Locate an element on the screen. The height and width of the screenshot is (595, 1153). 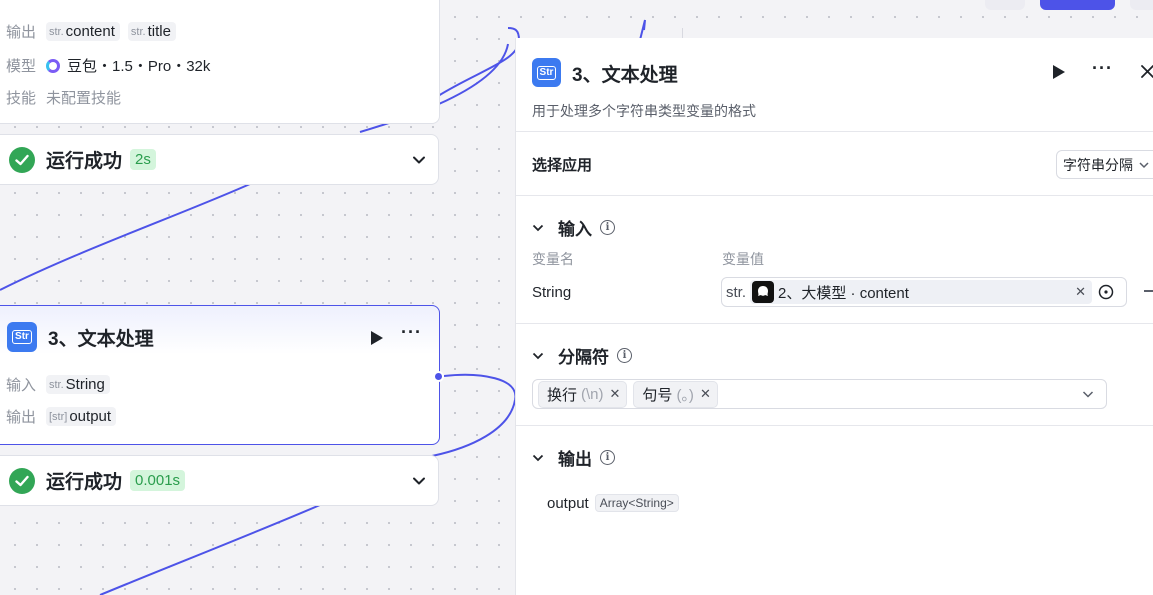
close-icon is located at coordinates (1146, 71).